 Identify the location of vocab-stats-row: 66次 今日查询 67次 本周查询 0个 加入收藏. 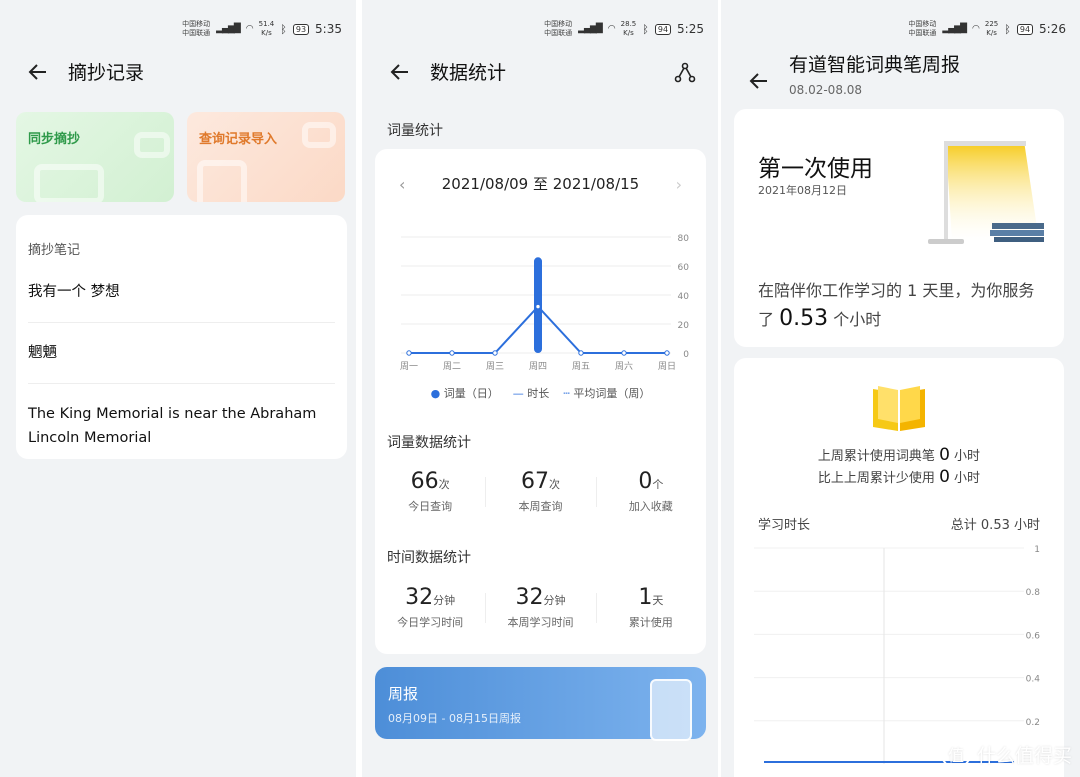
(540, 491).